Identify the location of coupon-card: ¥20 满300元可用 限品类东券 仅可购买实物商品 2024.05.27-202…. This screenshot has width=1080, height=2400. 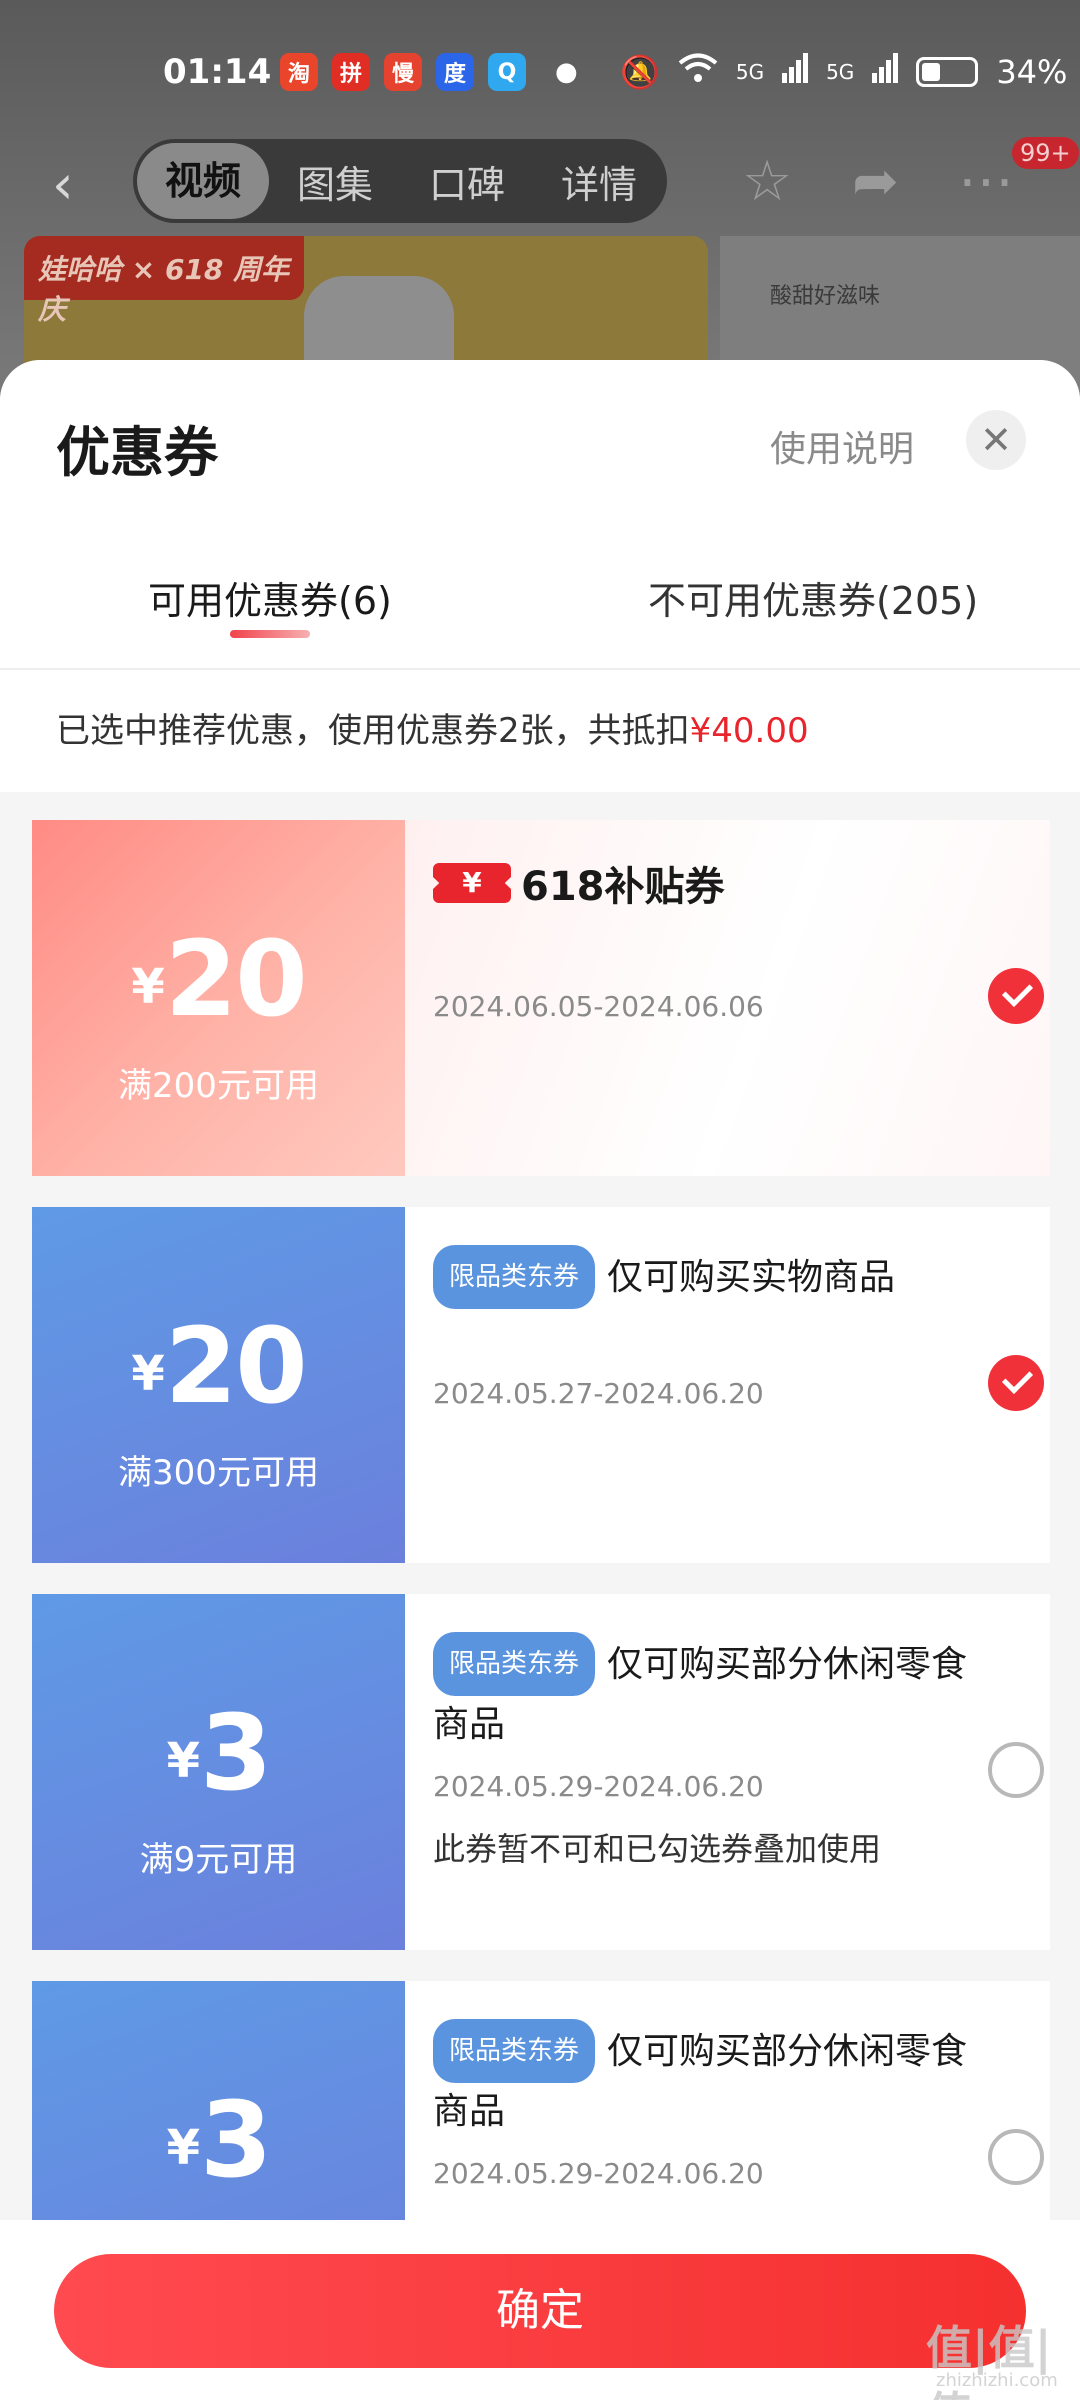
(538, 1385).